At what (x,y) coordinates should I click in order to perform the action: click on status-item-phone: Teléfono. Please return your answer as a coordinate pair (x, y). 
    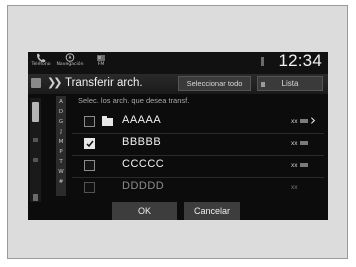
    Looking at the image, I should click on (41, 60).